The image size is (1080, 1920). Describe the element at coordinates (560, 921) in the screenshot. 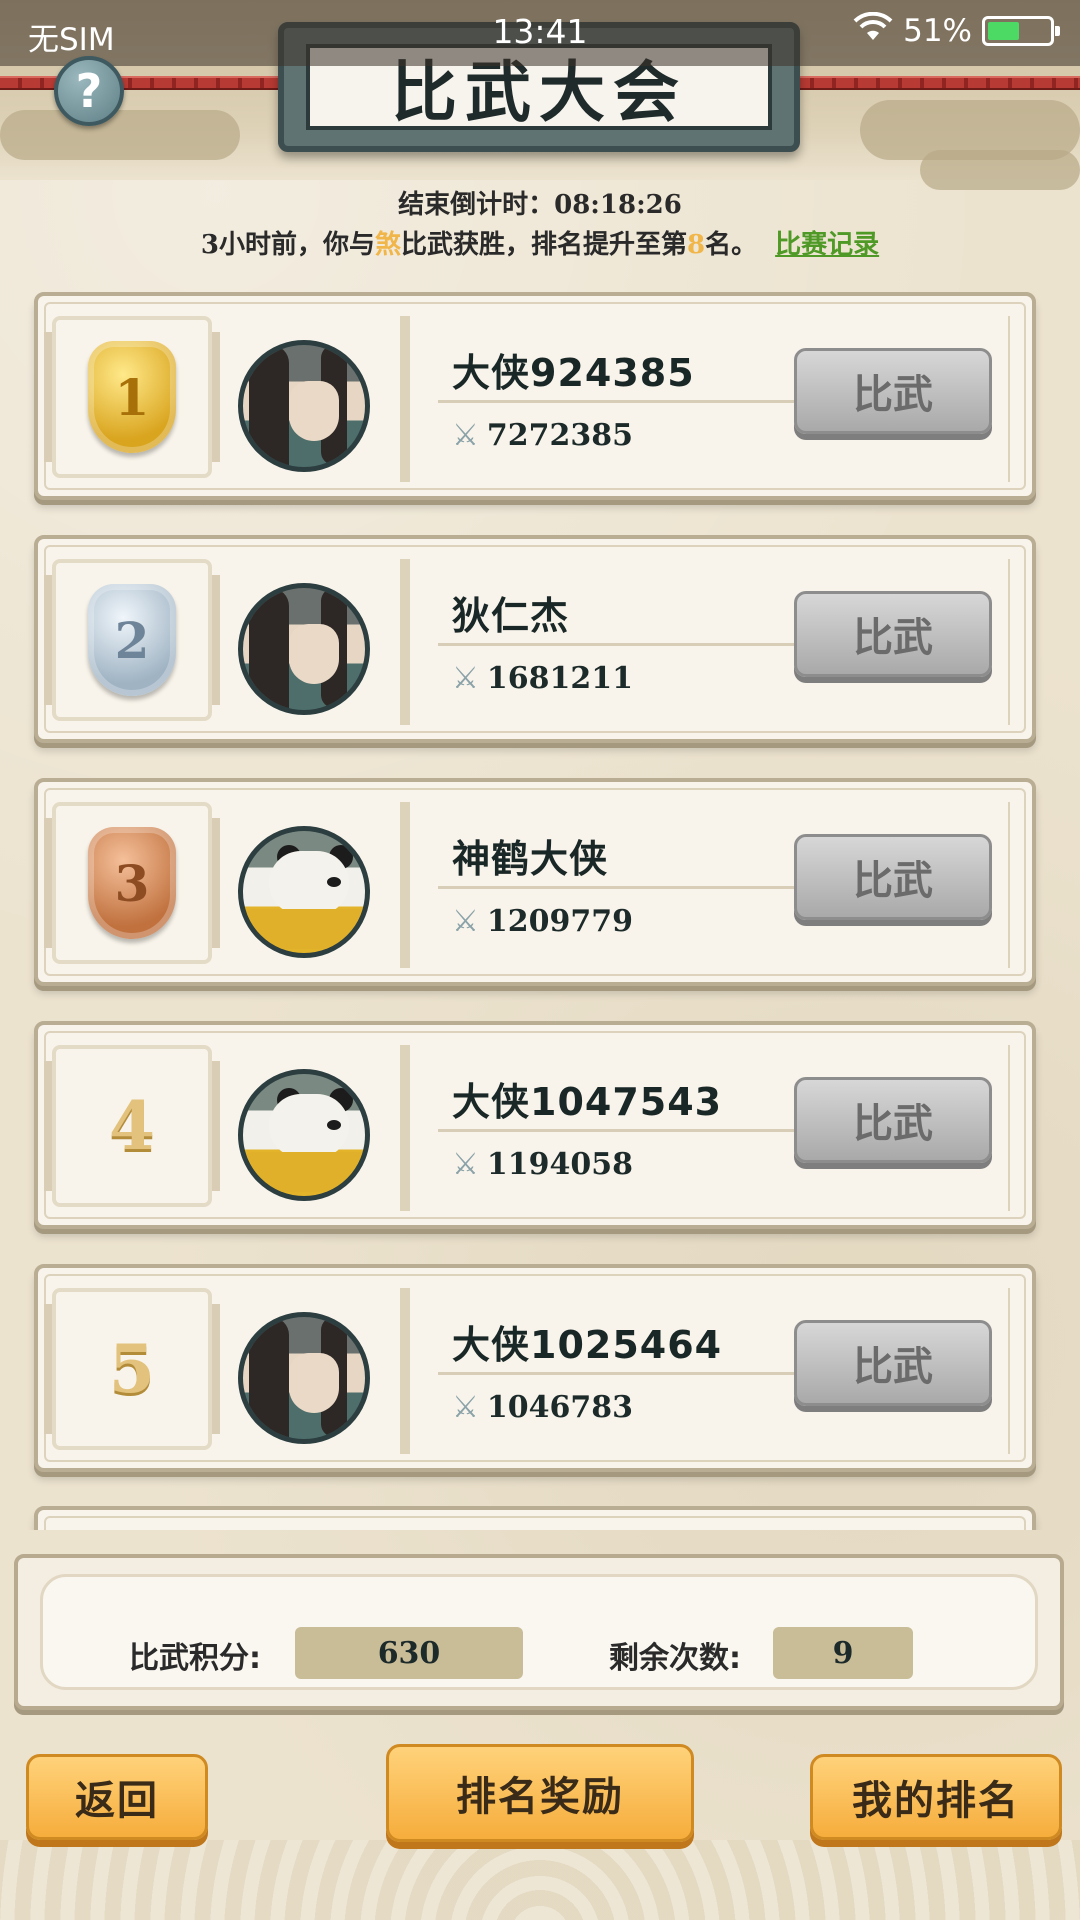

I see `power-value: 1209779` at that location.